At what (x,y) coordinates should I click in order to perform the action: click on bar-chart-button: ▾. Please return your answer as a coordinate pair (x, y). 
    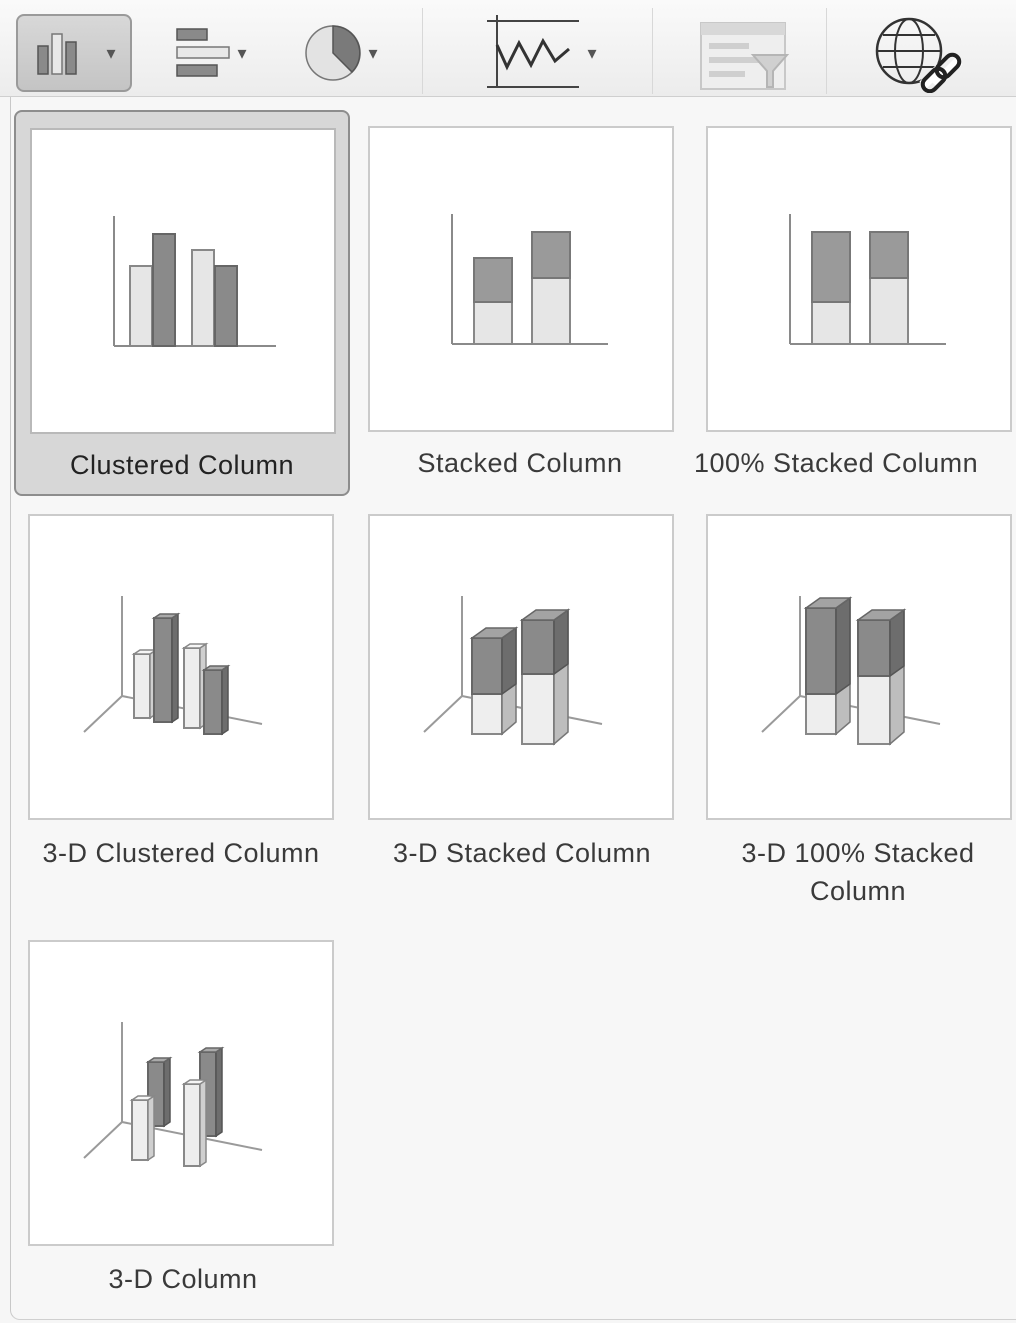
    Looking at the image, I should click on (210, 53).